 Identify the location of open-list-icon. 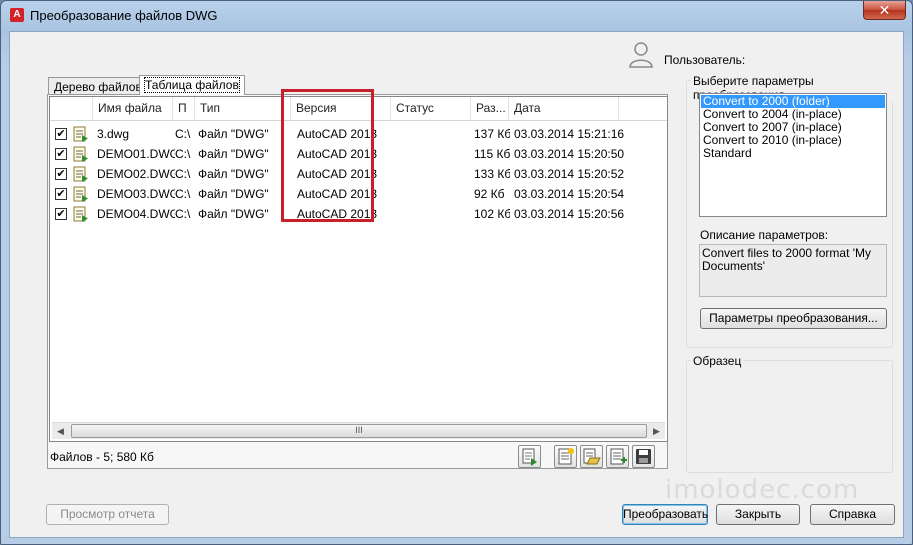
(592, 456).